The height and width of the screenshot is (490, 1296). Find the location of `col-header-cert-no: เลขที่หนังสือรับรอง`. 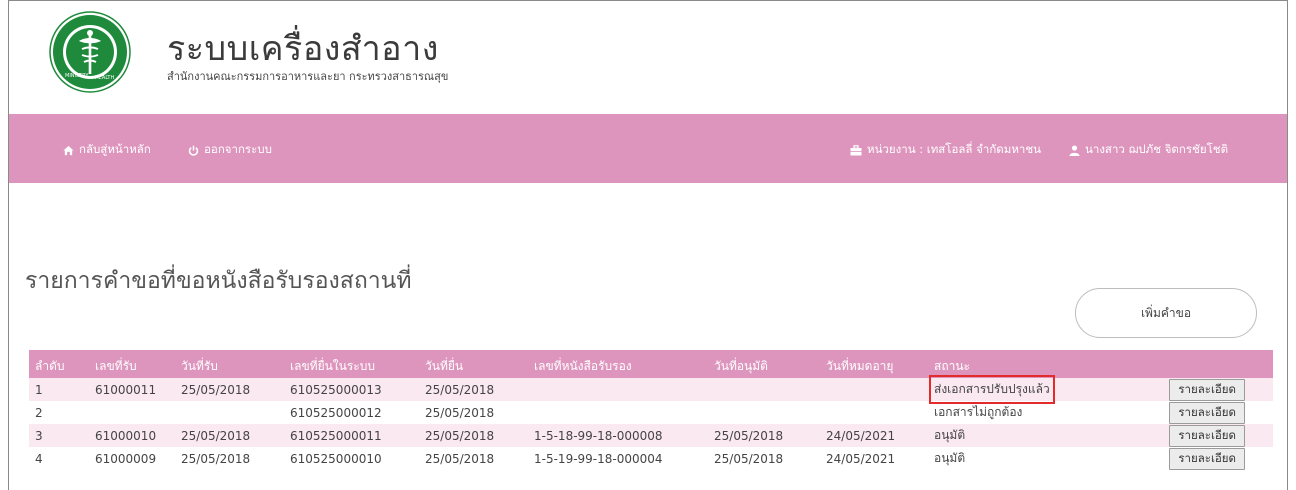

col-header-cert-no: เลขที่หนังสือรับรอง is located at coordinates (618, 364).